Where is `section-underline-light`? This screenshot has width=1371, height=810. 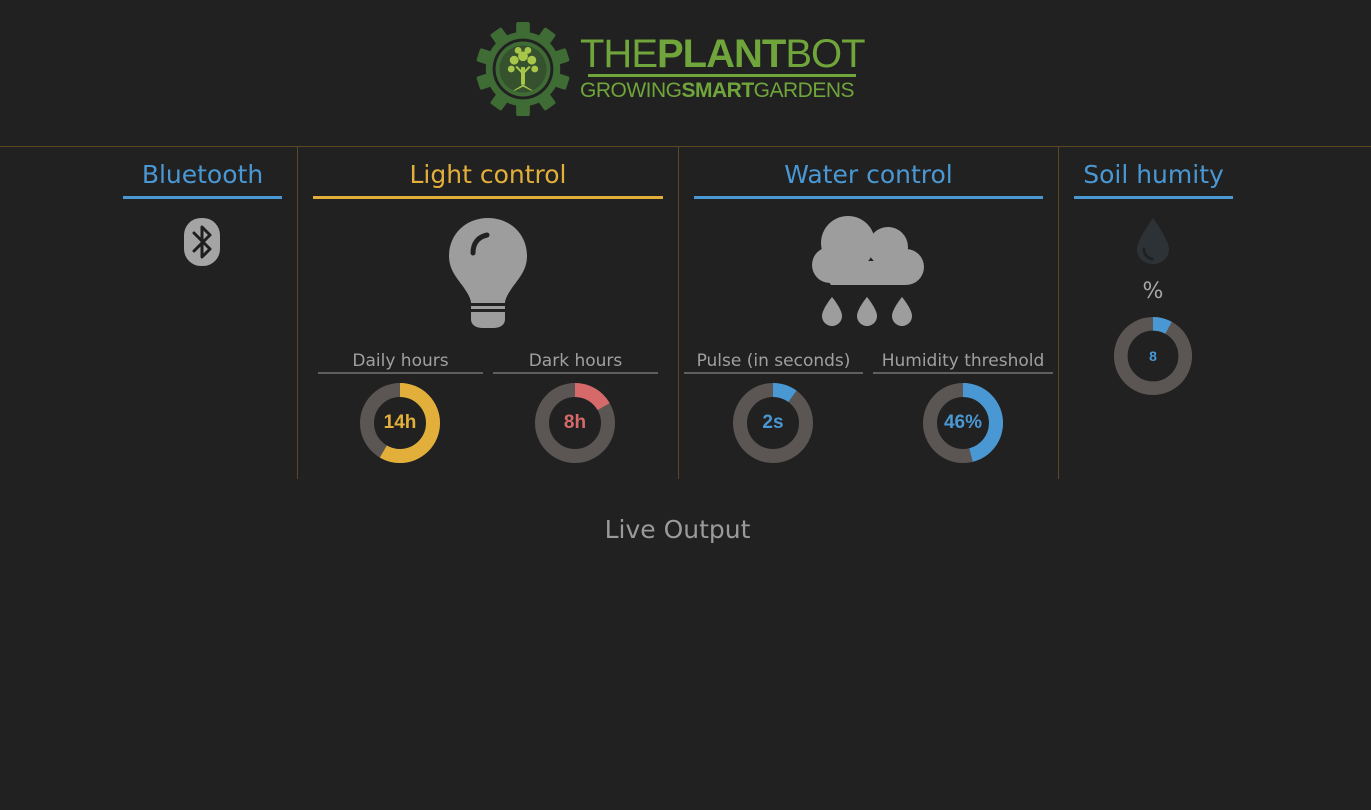
section-underline-light is located at coordinates (488, 197).